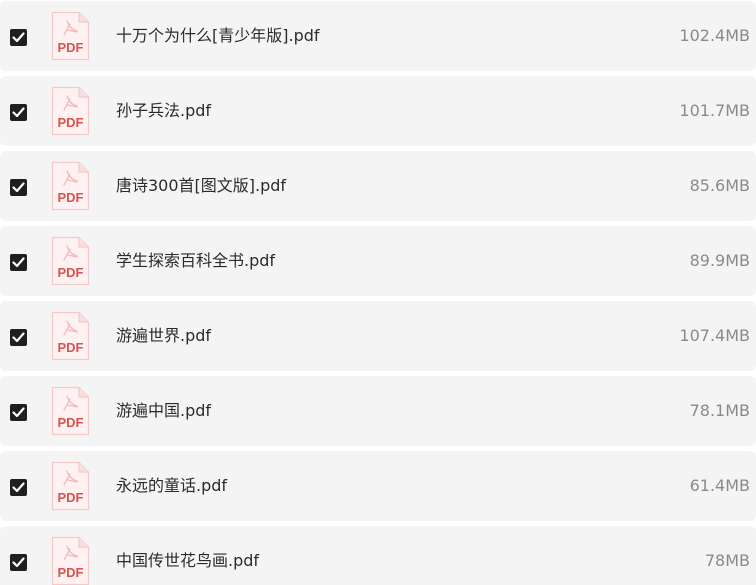 Image resolution: width=756 pixels, height=585 pixels. I want to click on file-size: 85.6MB, so click(719, 185).